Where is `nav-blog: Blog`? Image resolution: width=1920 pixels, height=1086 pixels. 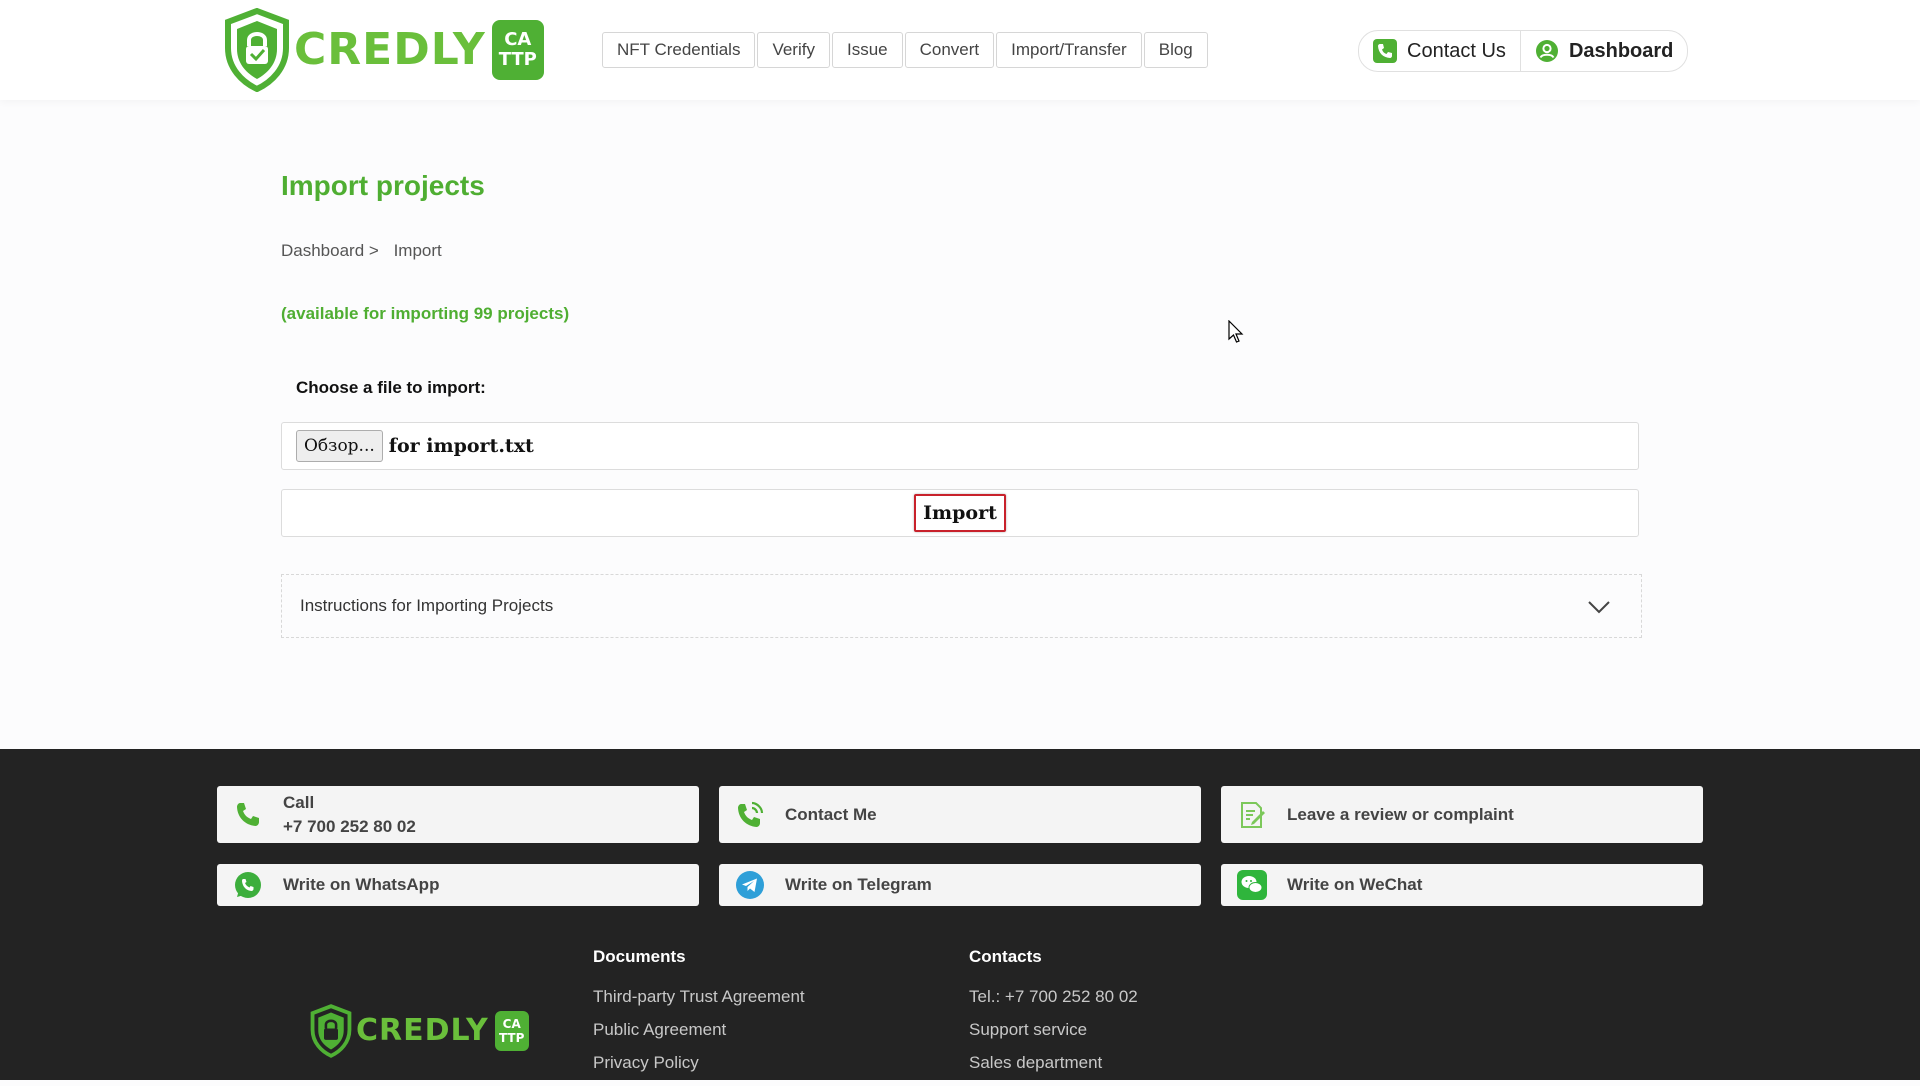 nav-blog: Blog is located at coordinates (1175, 50).